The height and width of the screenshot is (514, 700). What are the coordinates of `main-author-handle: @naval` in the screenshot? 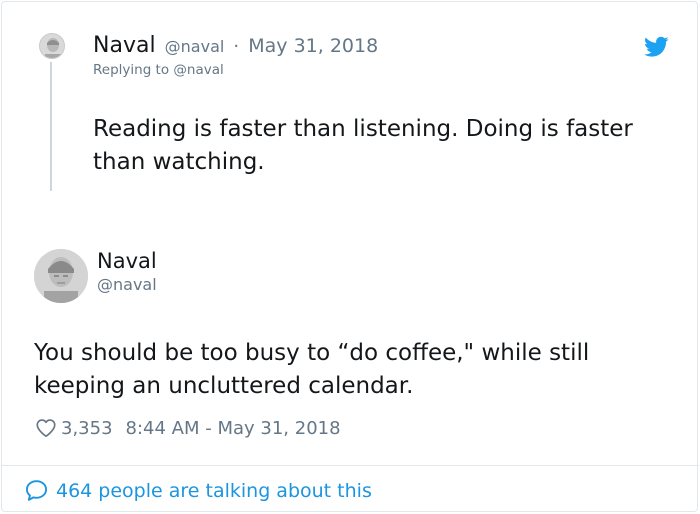 It's located at (127, 284).